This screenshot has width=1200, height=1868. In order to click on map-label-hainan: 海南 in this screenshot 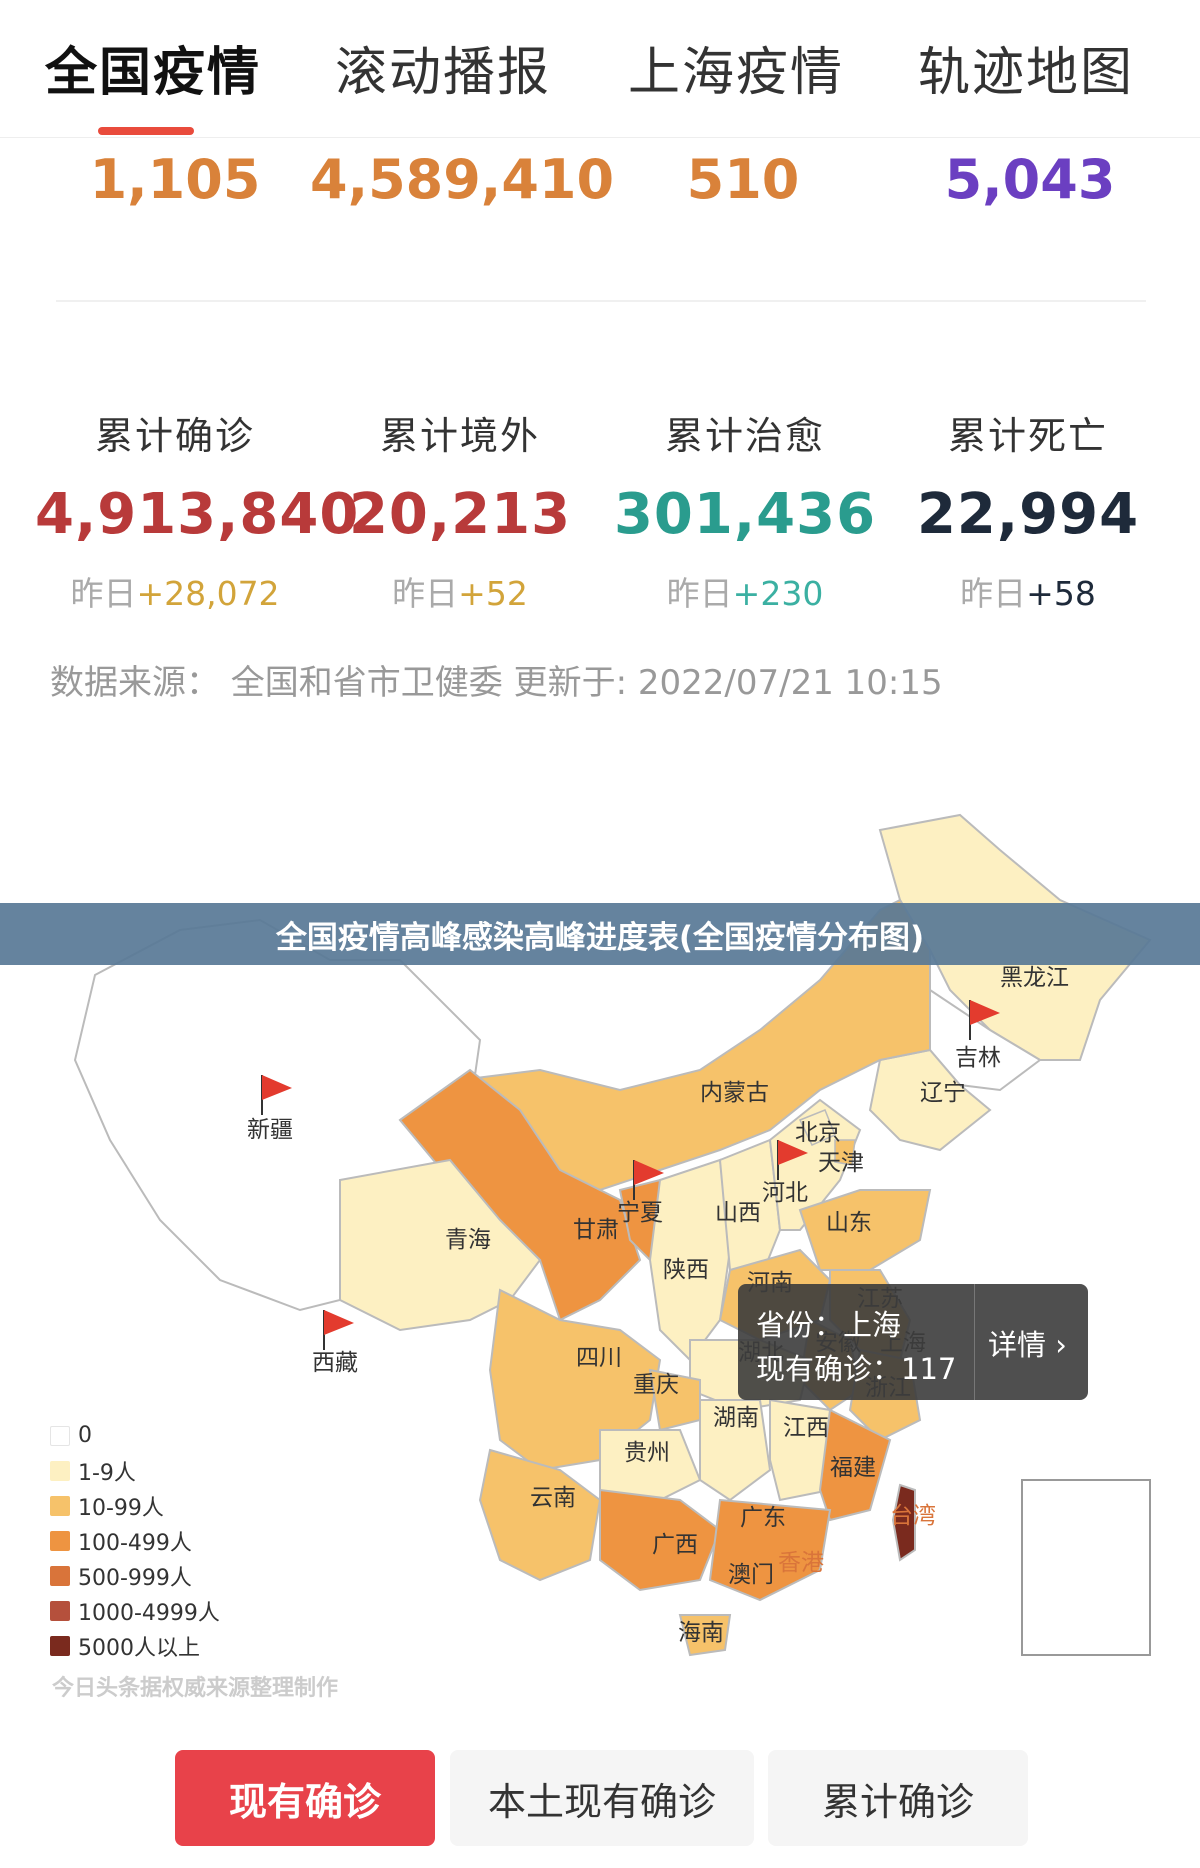, I will do `click(701, 1633)`.